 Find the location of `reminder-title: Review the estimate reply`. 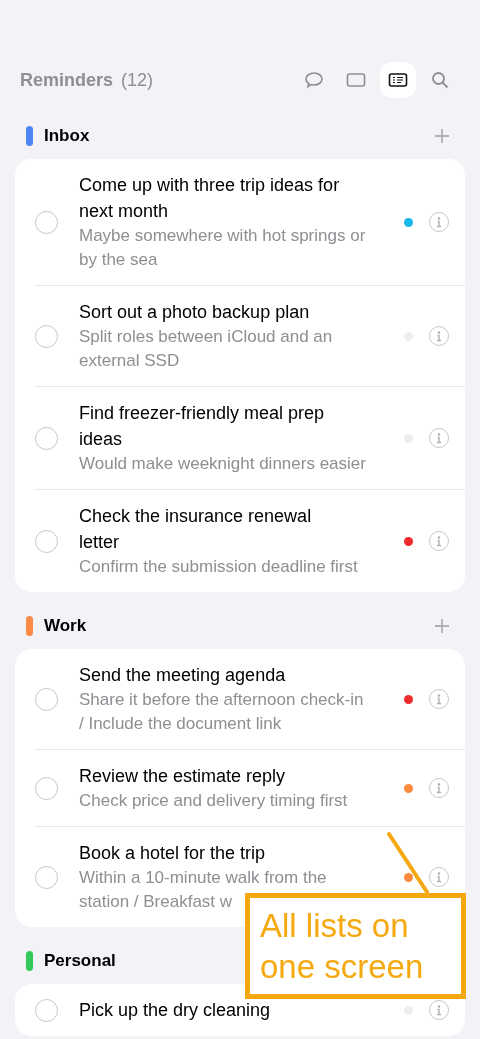

reminder-title: Review the estimate reply is located at coordinates (183, 776).